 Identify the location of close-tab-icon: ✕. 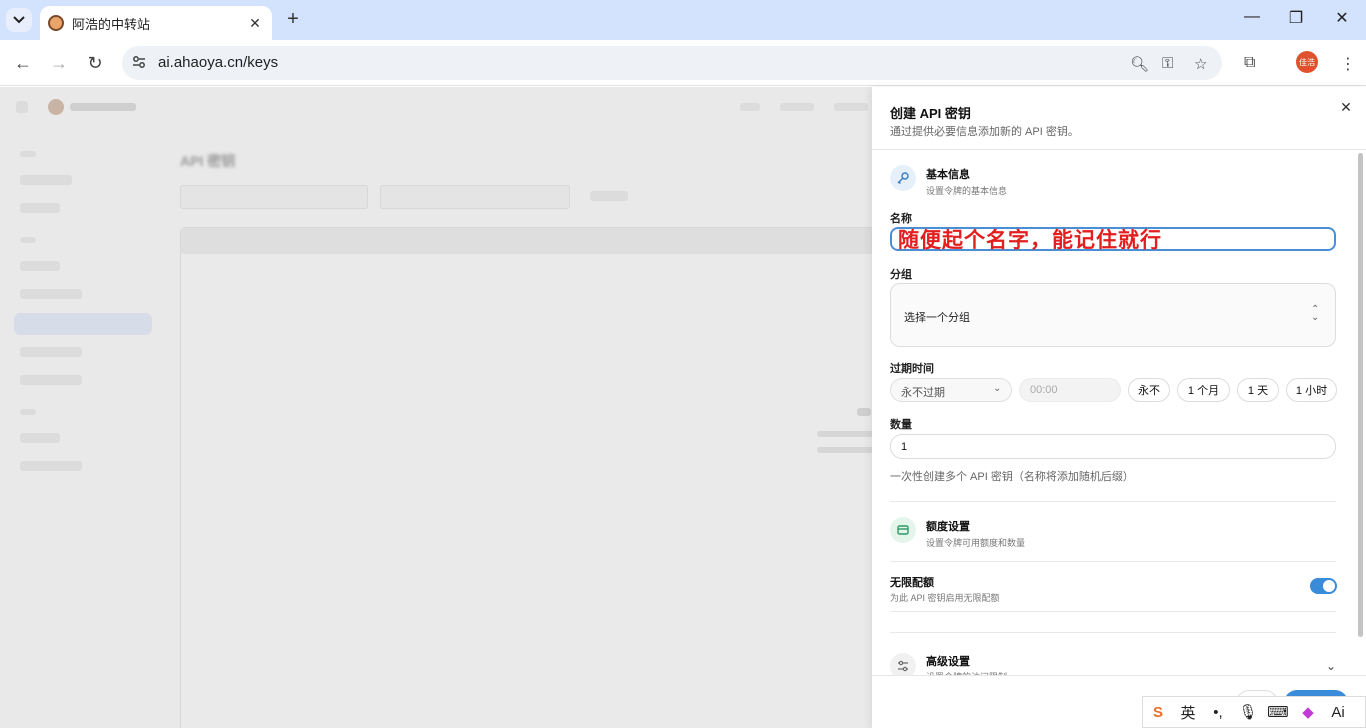
(255, 23).